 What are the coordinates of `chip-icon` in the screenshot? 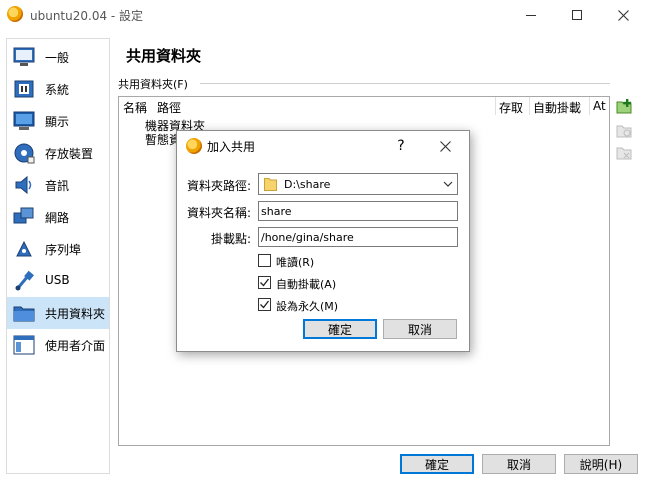 It's located at (24, 89).